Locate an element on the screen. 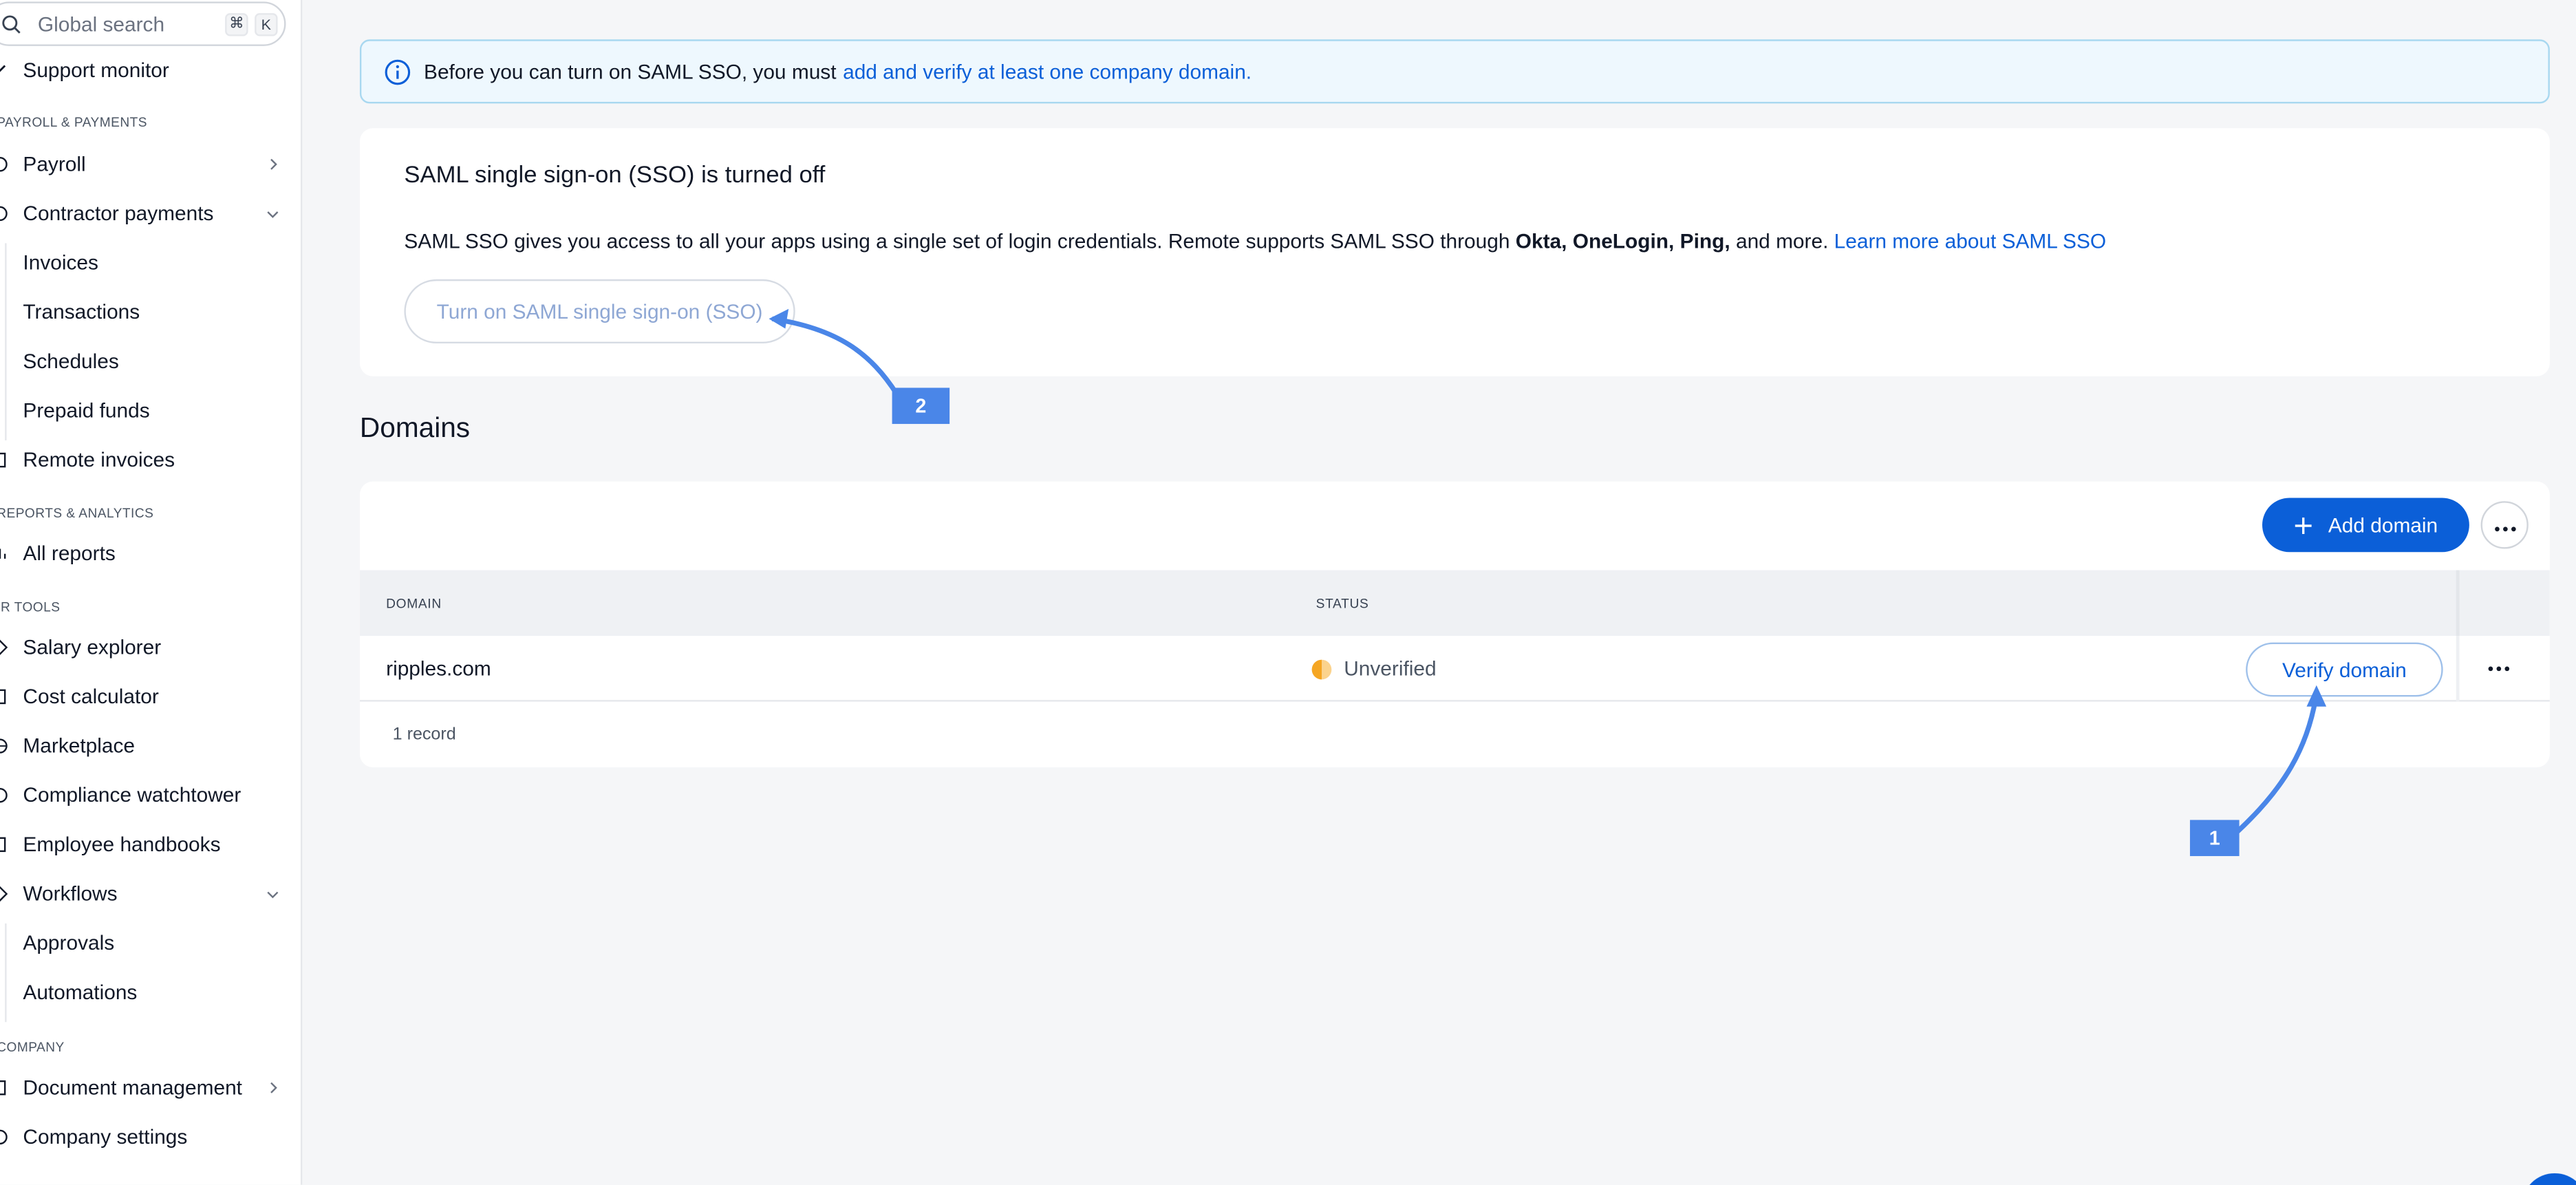 The width and height of the screenshot is (2576, 1185). book-icon is located at coordinates (5, 845).